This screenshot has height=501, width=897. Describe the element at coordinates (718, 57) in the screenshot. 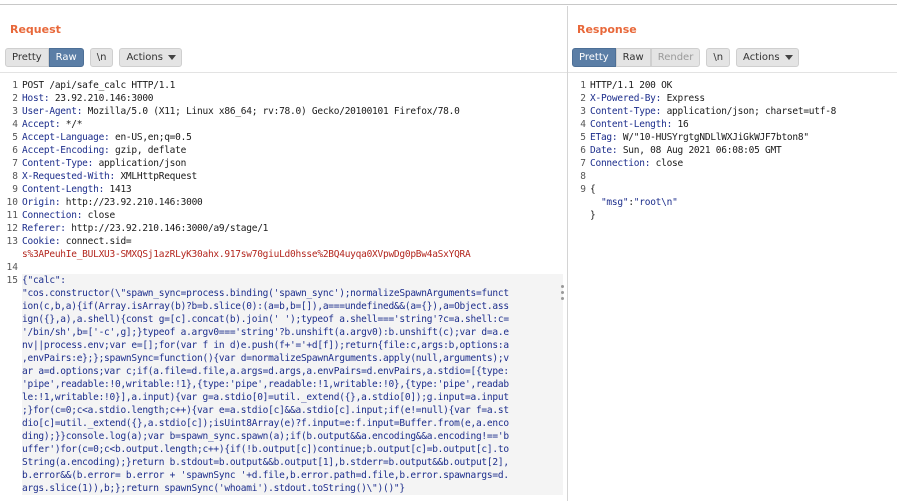

I see `response-newline-button: \n` at that location.